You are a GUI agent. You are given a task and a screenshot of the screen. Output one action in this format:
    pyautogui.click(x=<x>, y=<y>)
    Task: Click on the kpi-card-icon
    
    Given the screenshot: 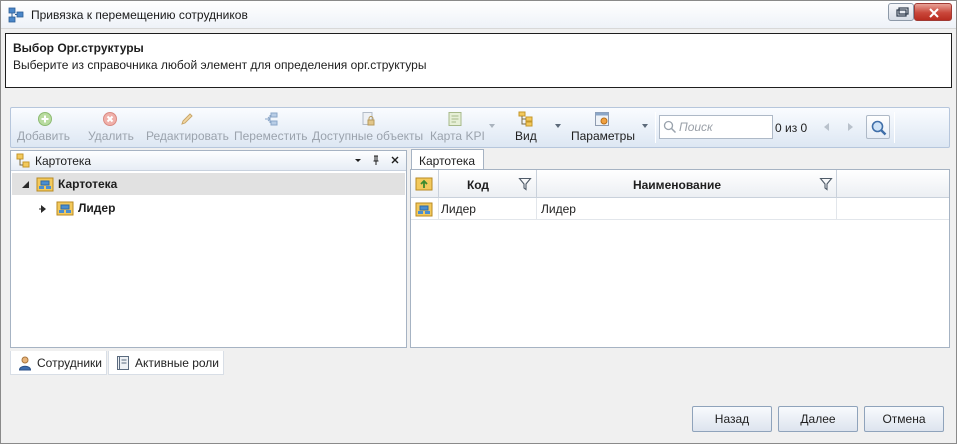 What is the action you would take?
    pyautogui.click(x=455, y=119)
    